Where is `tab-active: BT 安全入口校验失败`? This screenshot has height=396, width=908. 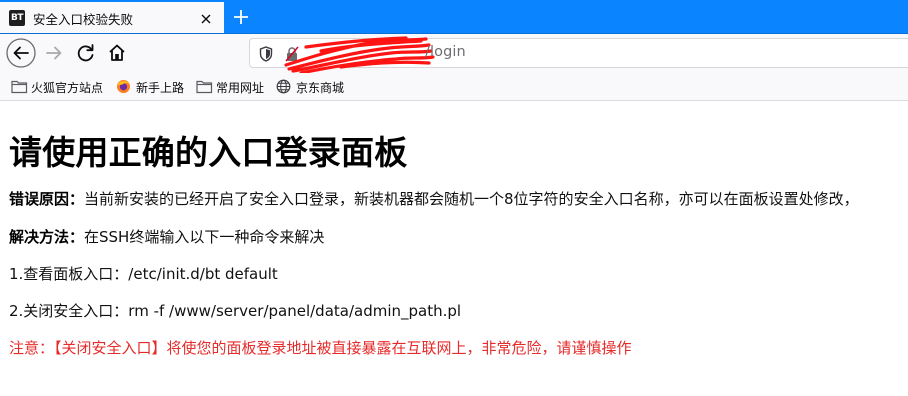 tab-active: BT 安全入口校验失败 is located at coordinates (112, 17).